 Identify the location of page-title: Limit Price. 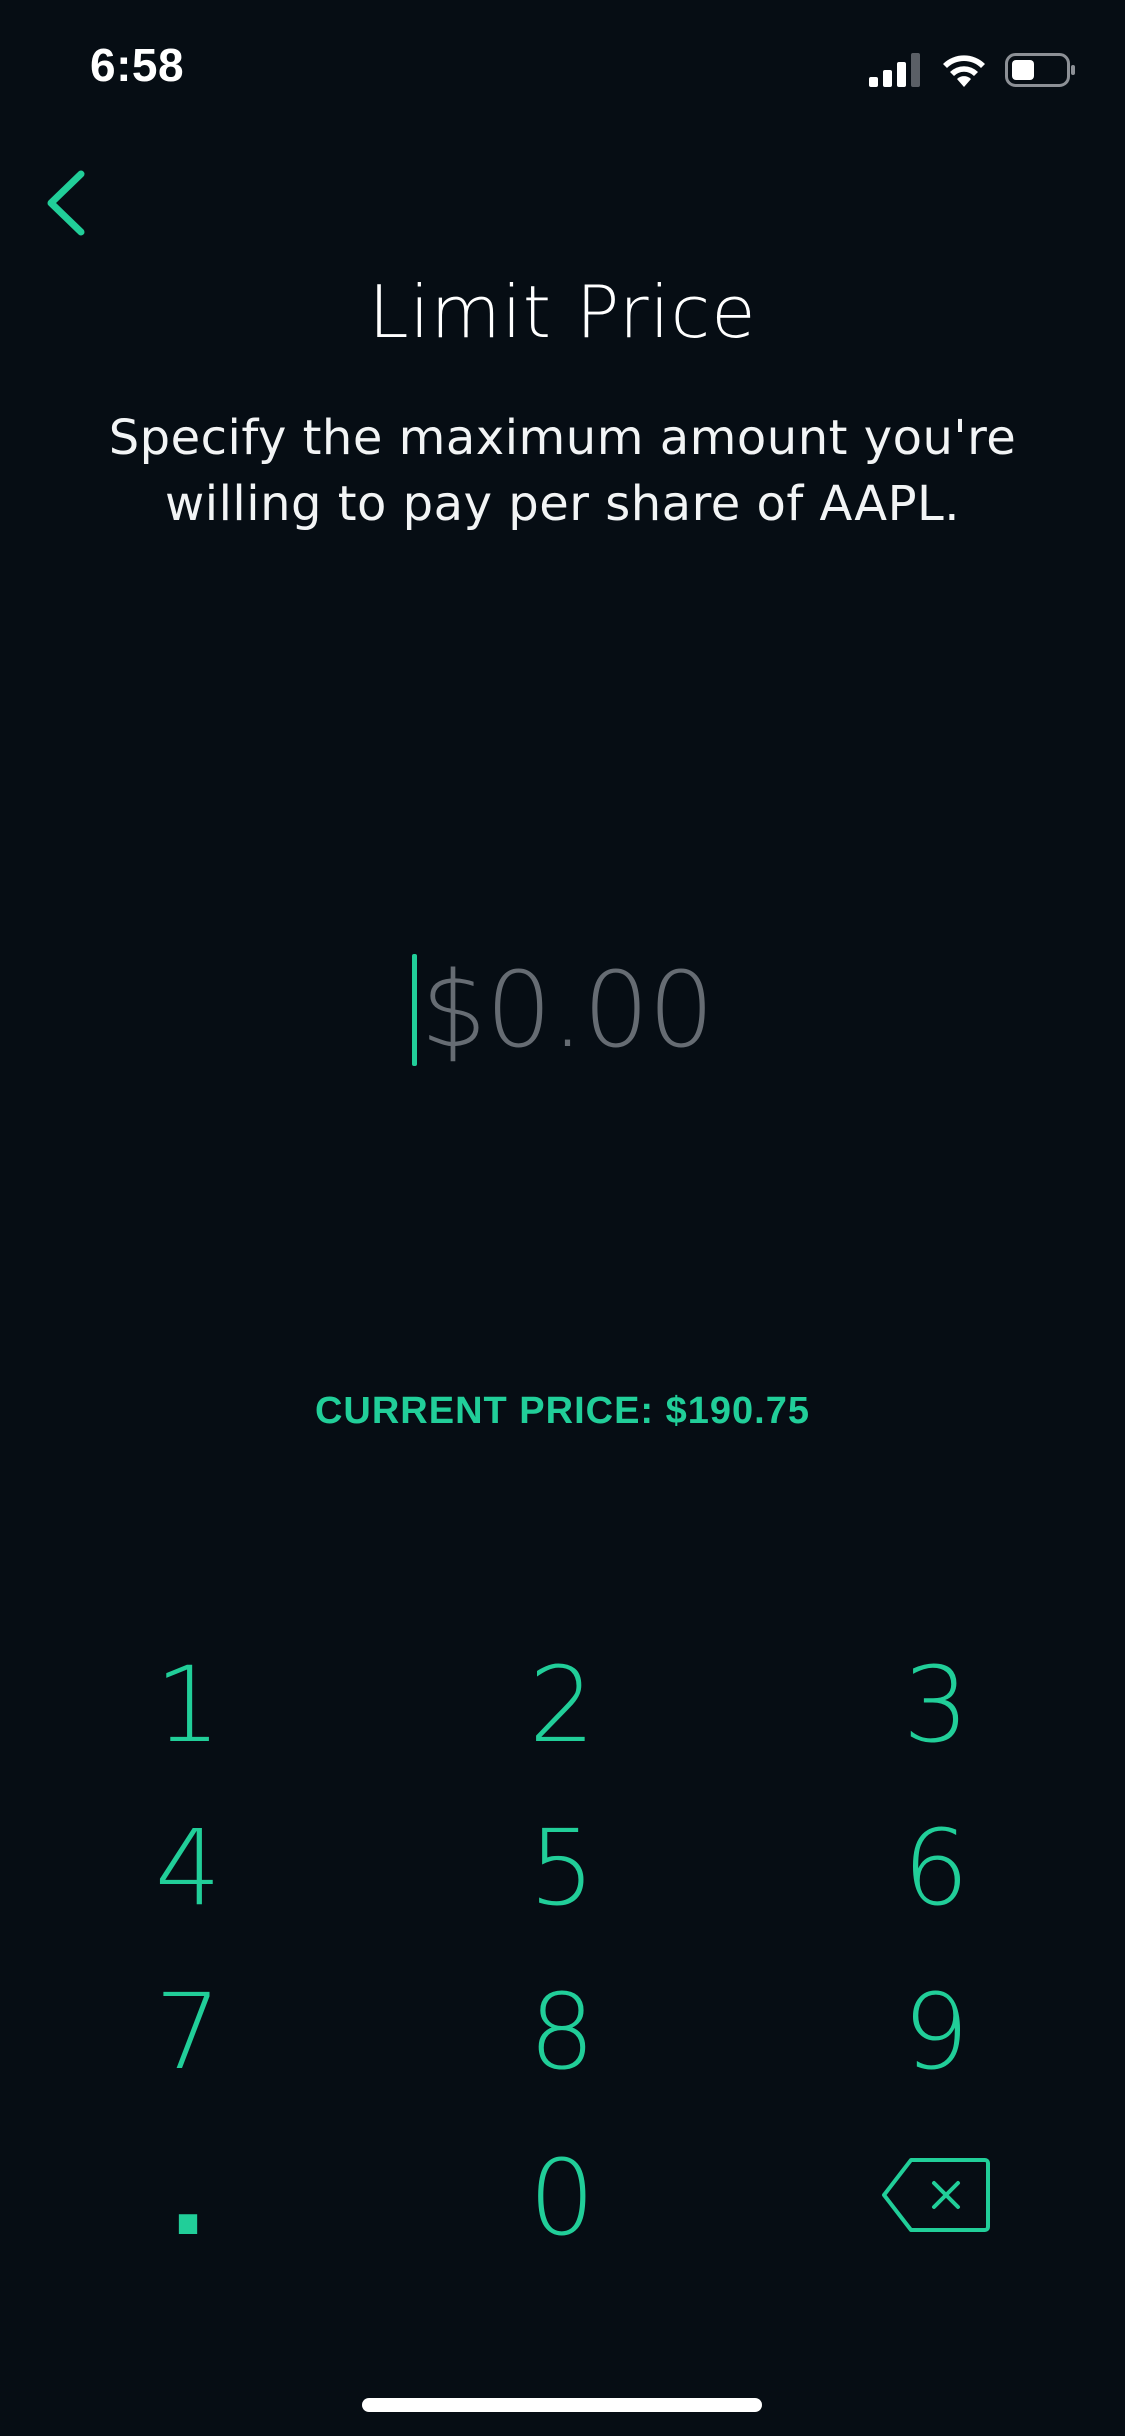
(562, 312).